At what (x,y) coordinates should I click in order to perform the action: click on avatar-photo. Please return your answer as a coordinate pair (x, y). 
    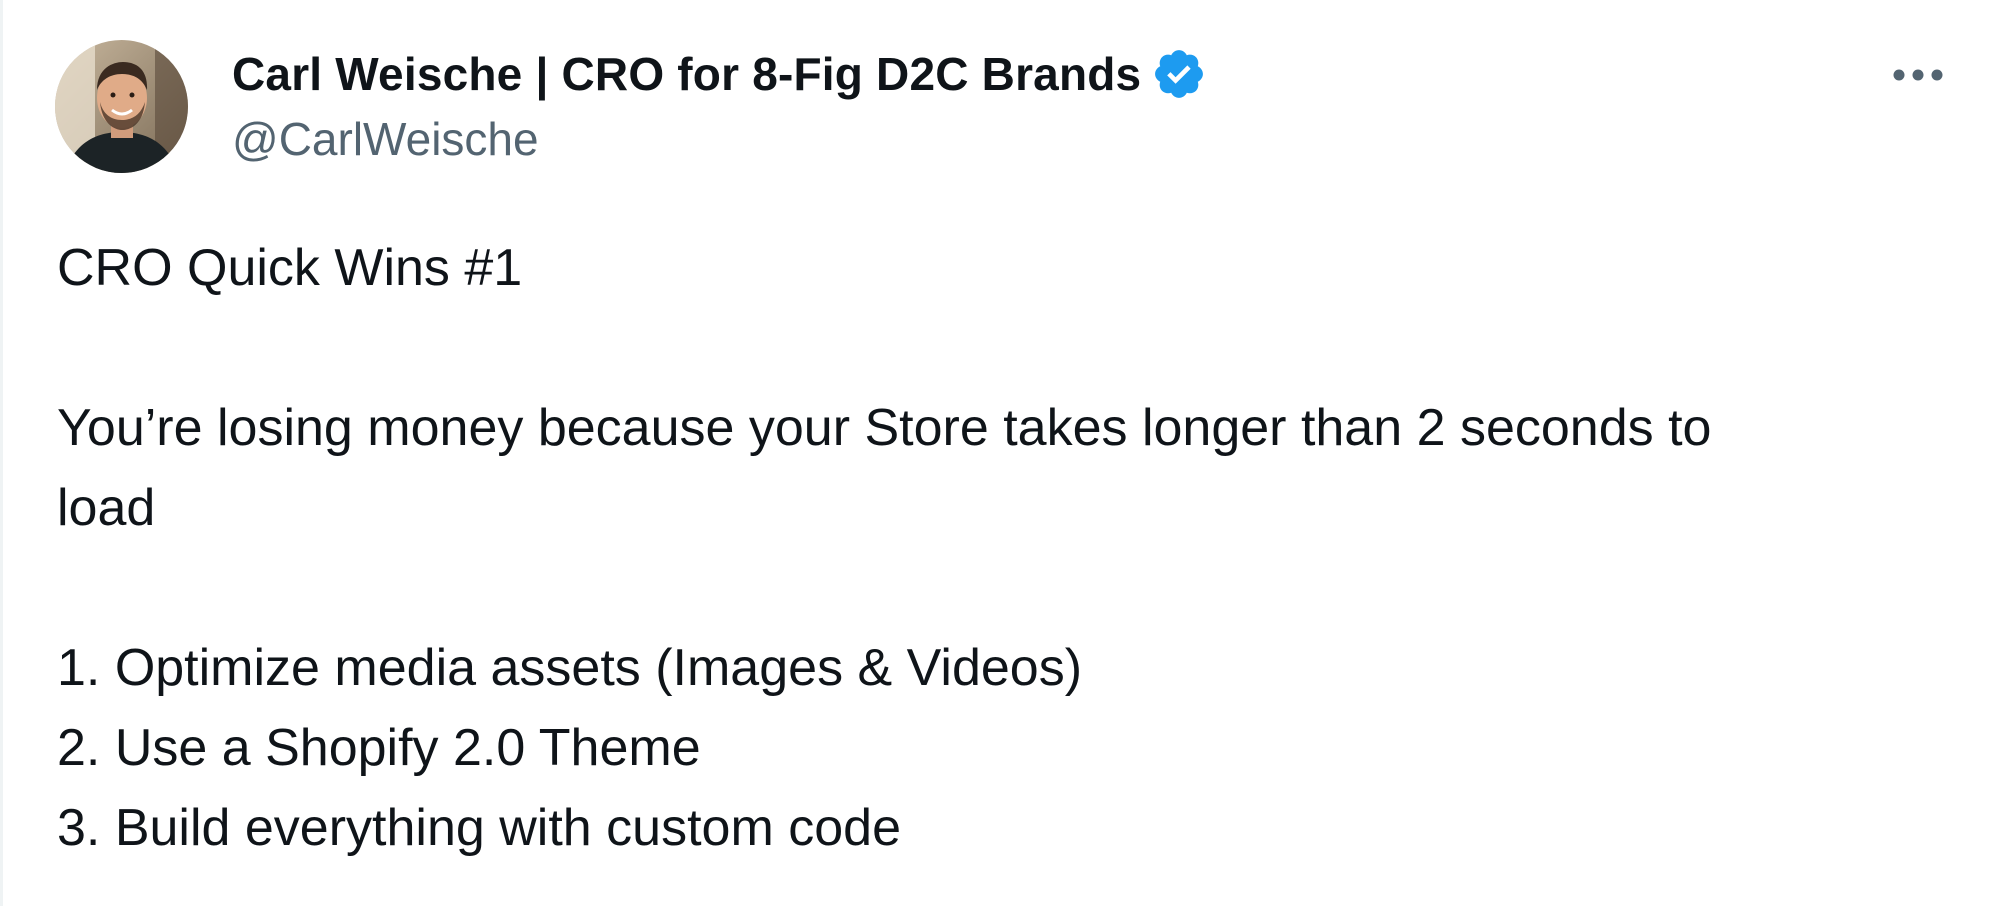
    Looking at the image, I should click on (121, 106).